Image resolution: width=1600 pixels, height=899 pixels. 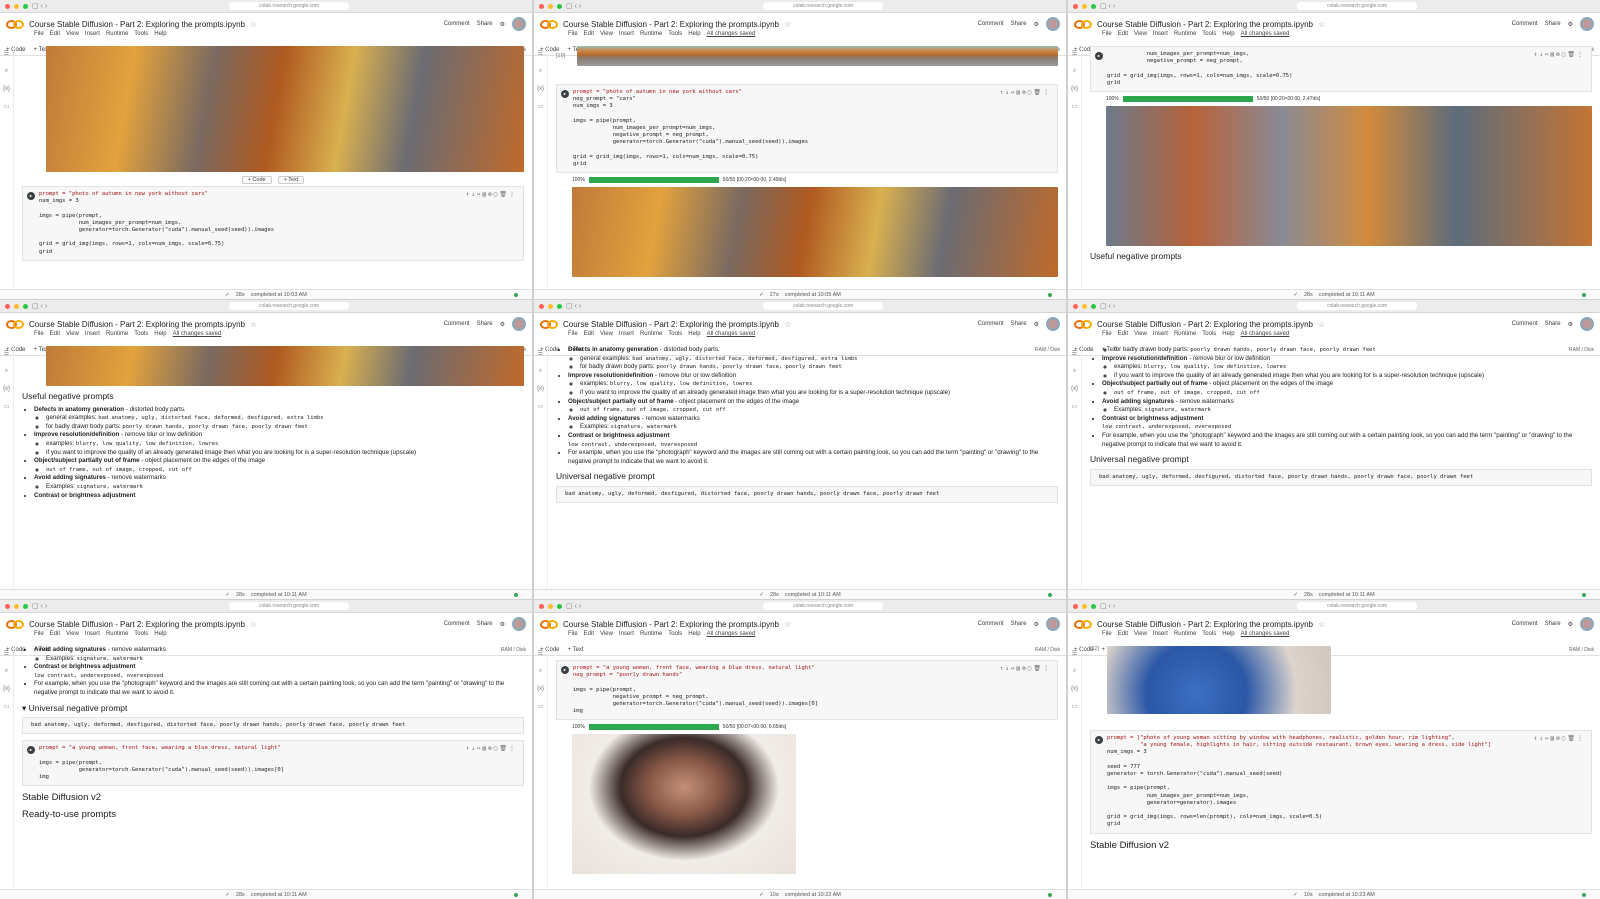 I want to click on toc-icon: ☰, so click(x=540, y=353).